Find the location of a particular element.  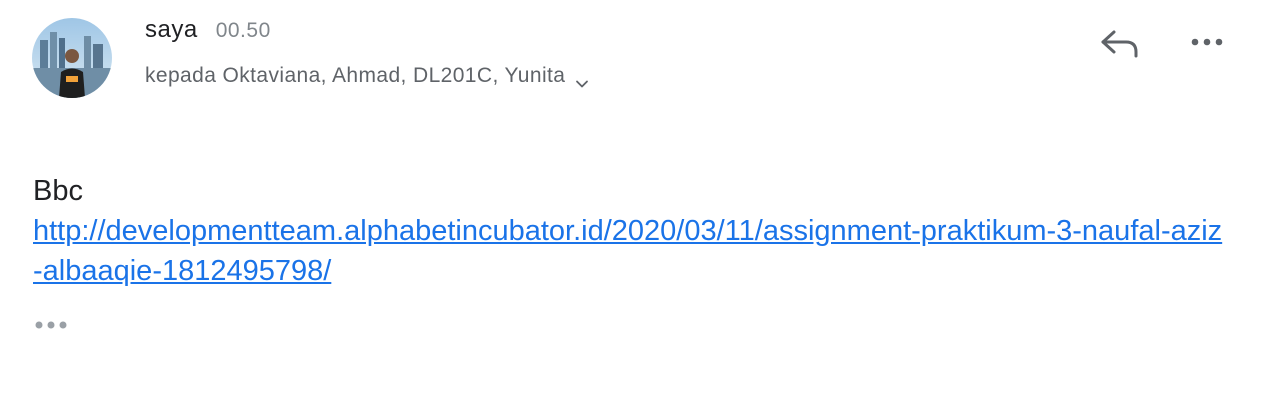

message-body-text: Bbc is located at coordinates (58, 191).